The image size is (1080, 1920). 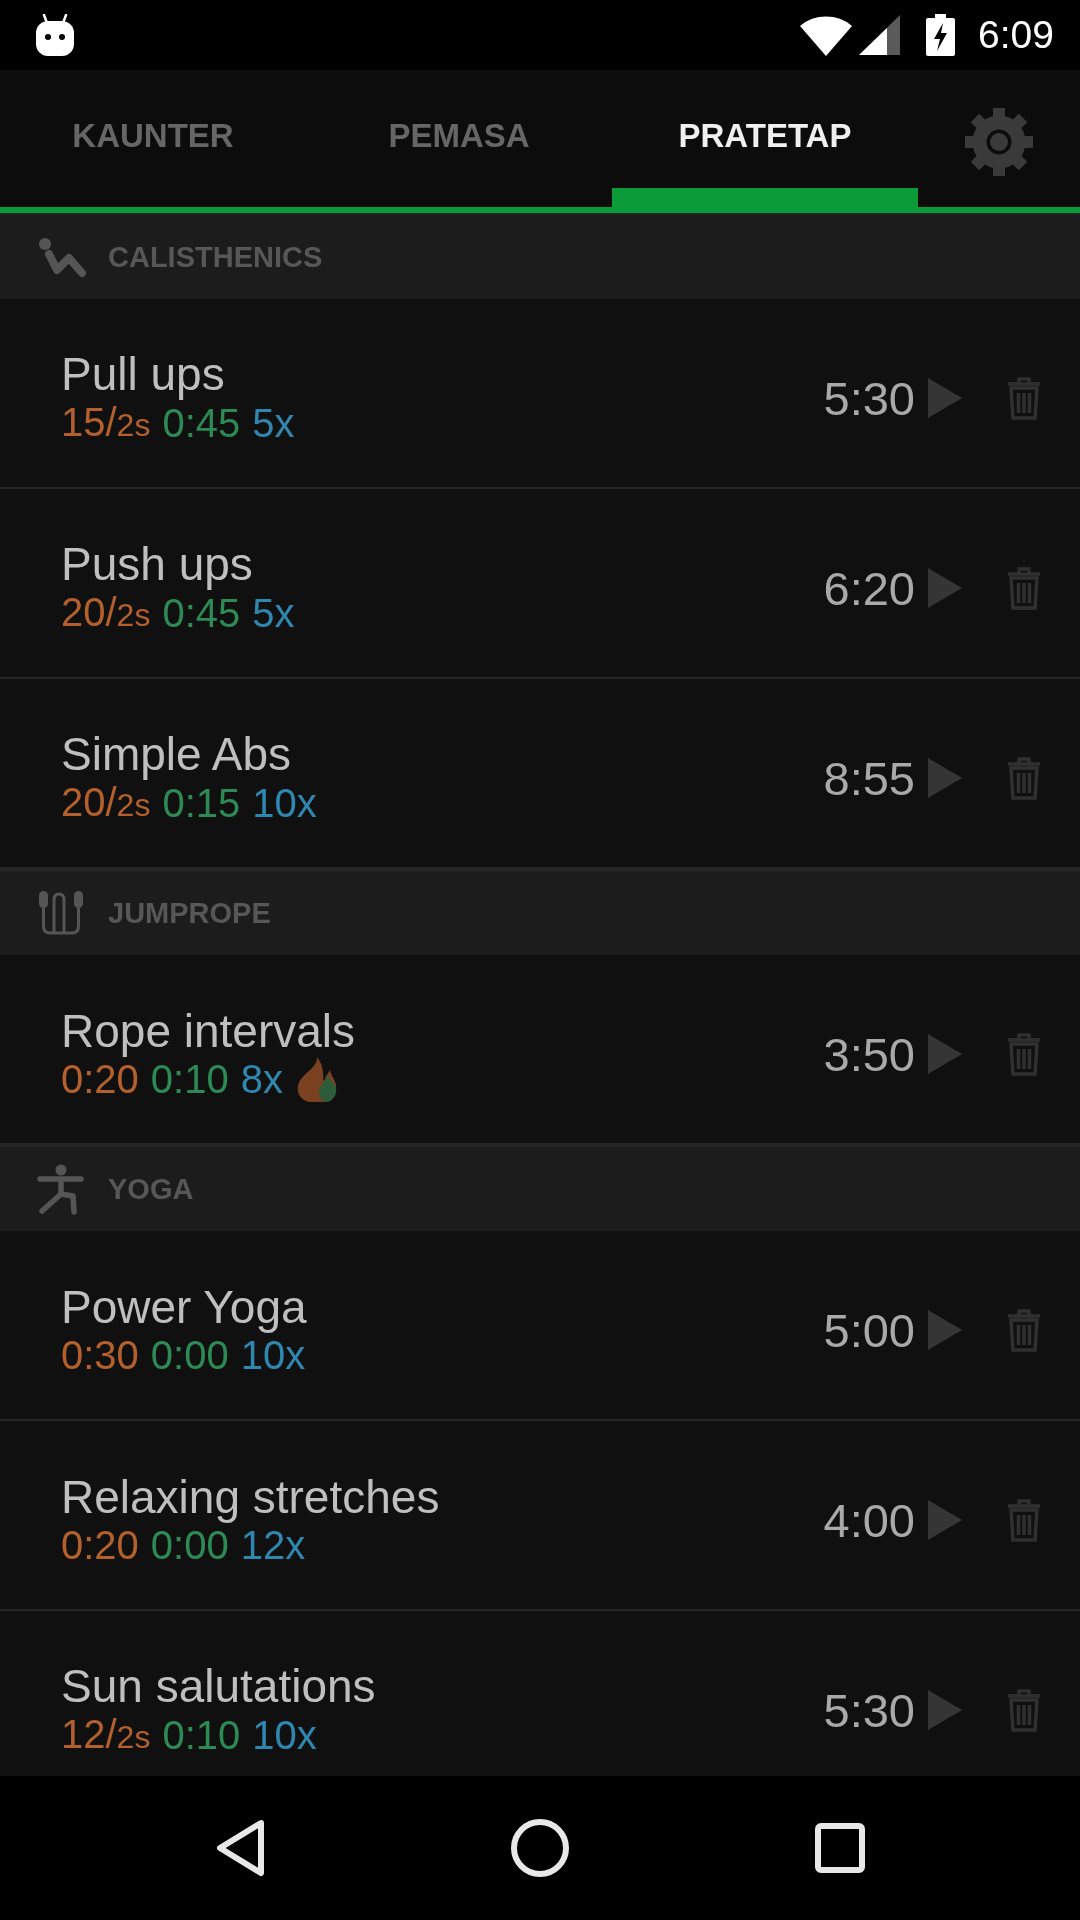 I want to click on yoga-pose-icon, so click(x=60, y=1189).